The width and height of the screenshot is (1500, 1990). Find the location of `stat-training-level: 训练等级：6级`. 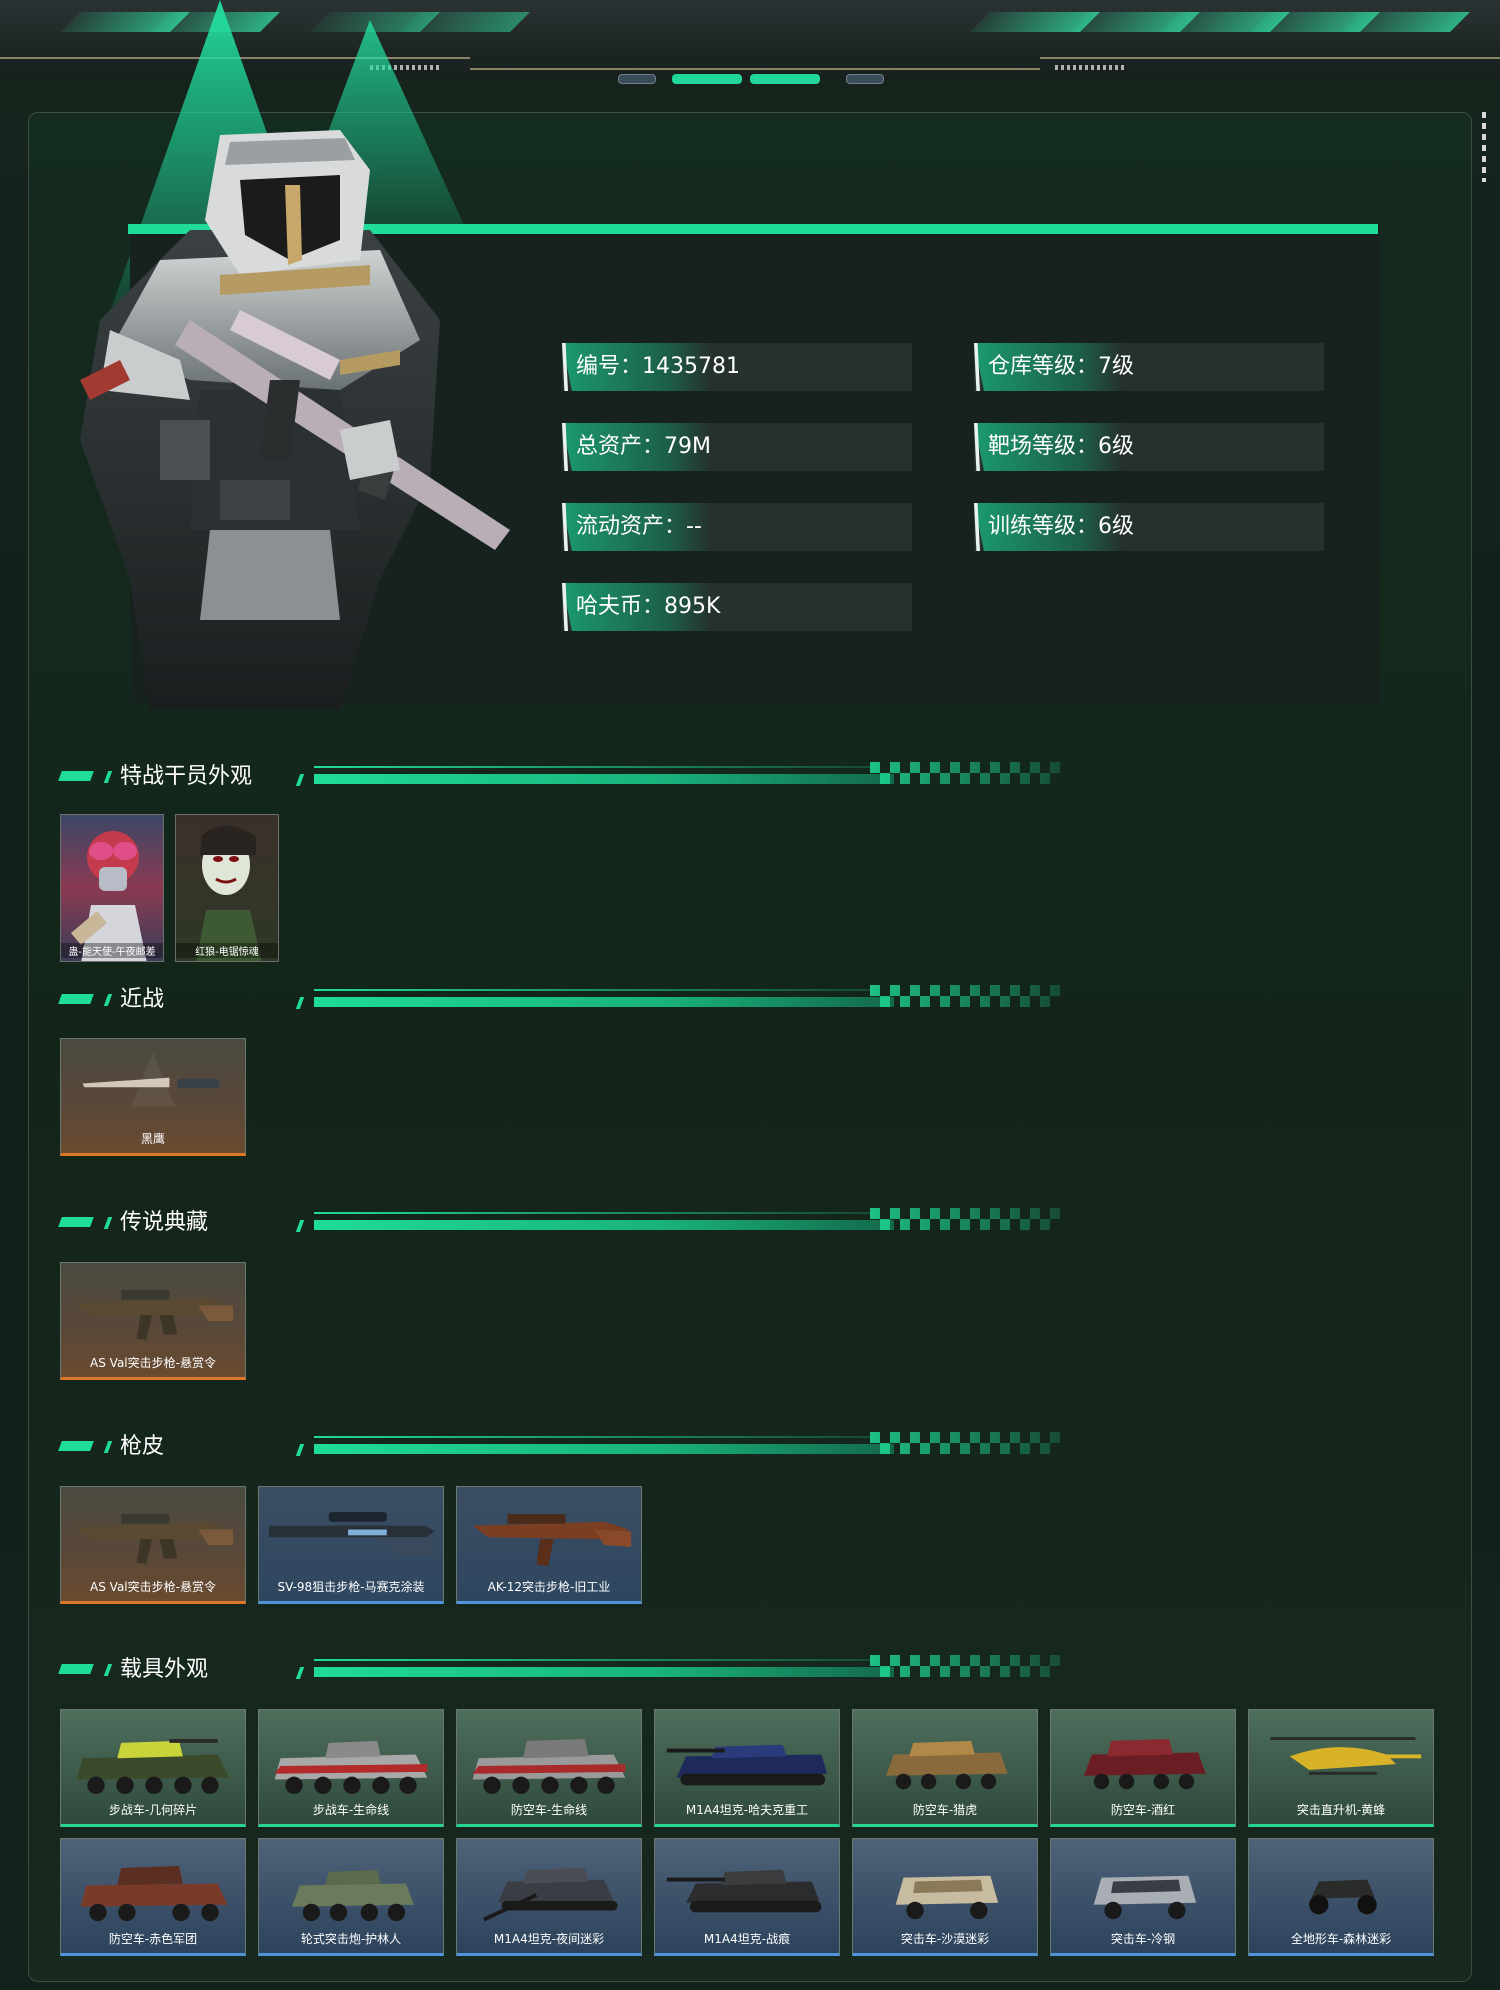

stat-training-level: 训练等级：6级 is located at coordinates (1149, 527).